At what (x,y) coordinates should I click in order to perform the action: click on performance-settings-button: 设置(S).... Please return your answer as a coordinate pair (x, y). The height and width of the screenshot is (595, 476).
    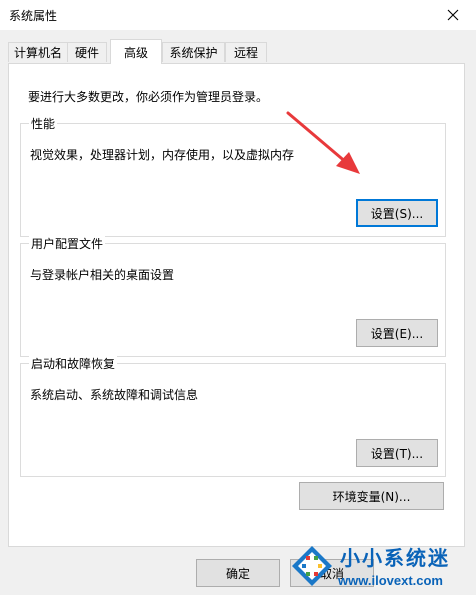
    Looking at the image, I should click on (397, 213).